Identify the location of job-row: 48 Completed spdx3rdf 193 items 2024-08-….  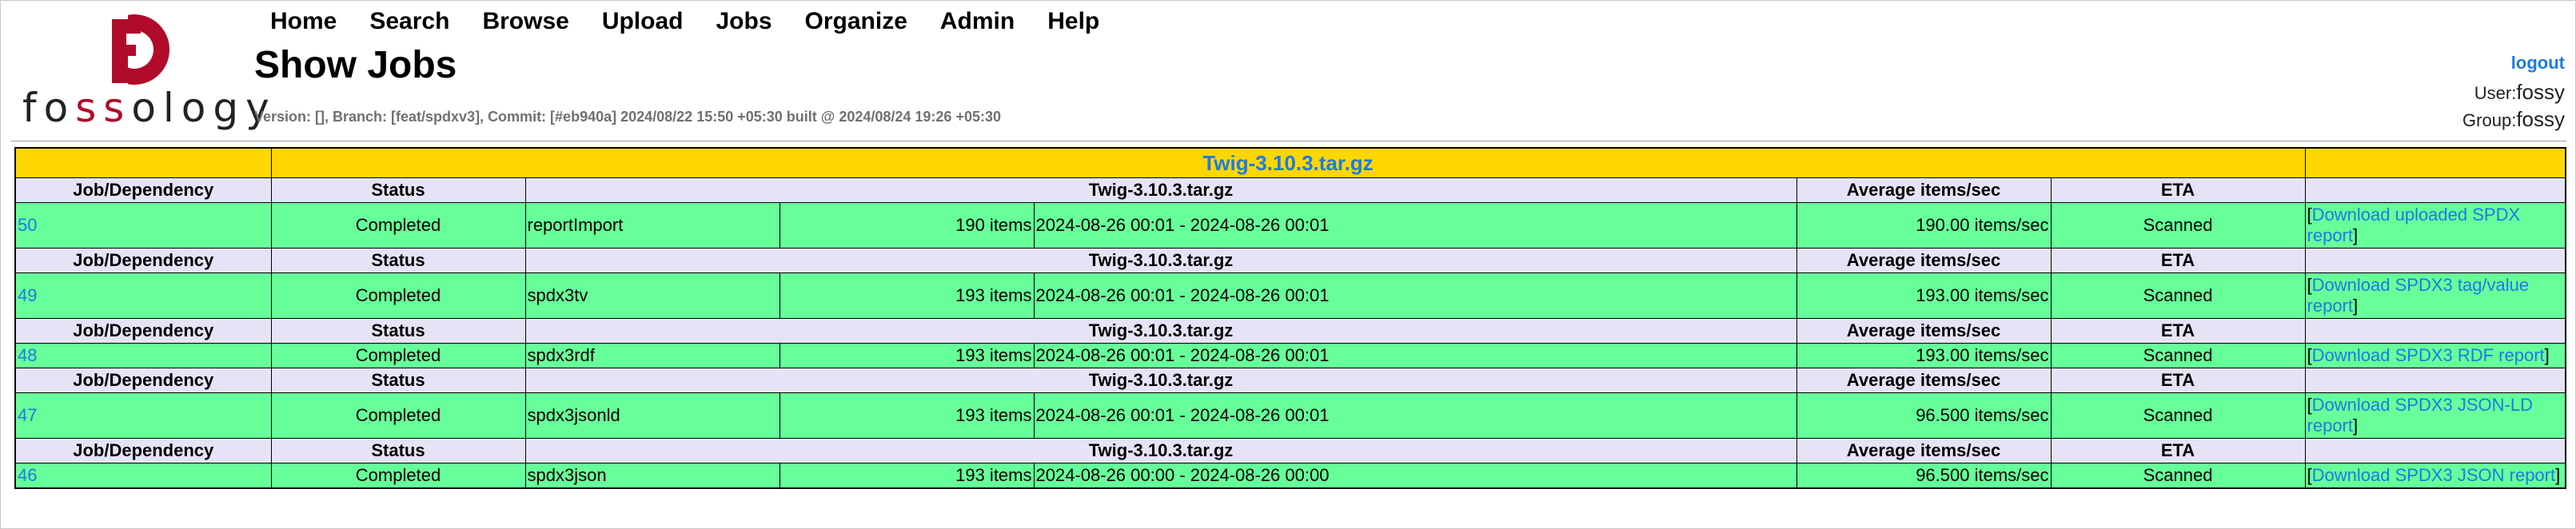
(1290, 355).